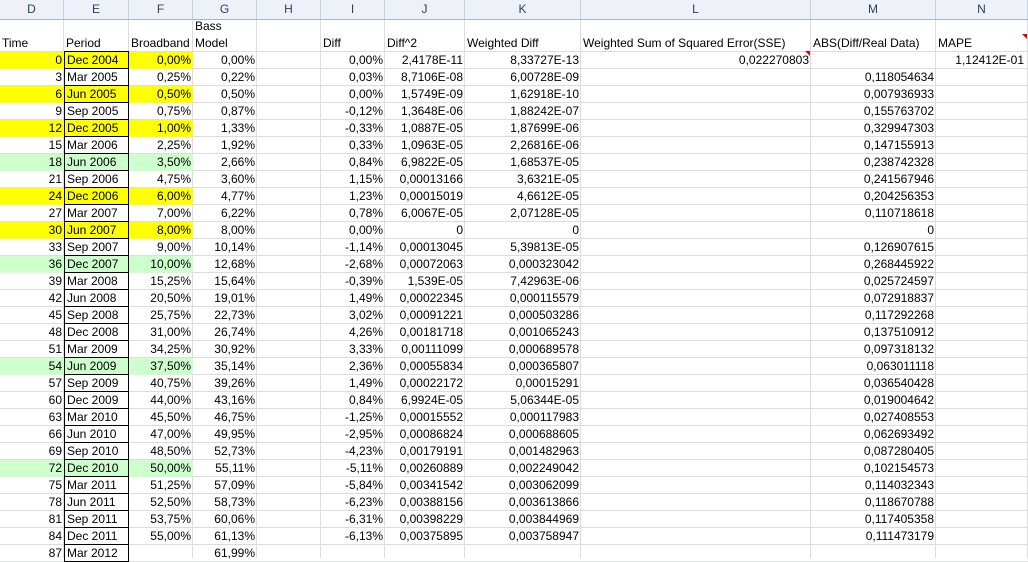 The width and height of the screenshot is (1028, 562). I want to click on cell-diff: 0,78%, so click(353, 213).